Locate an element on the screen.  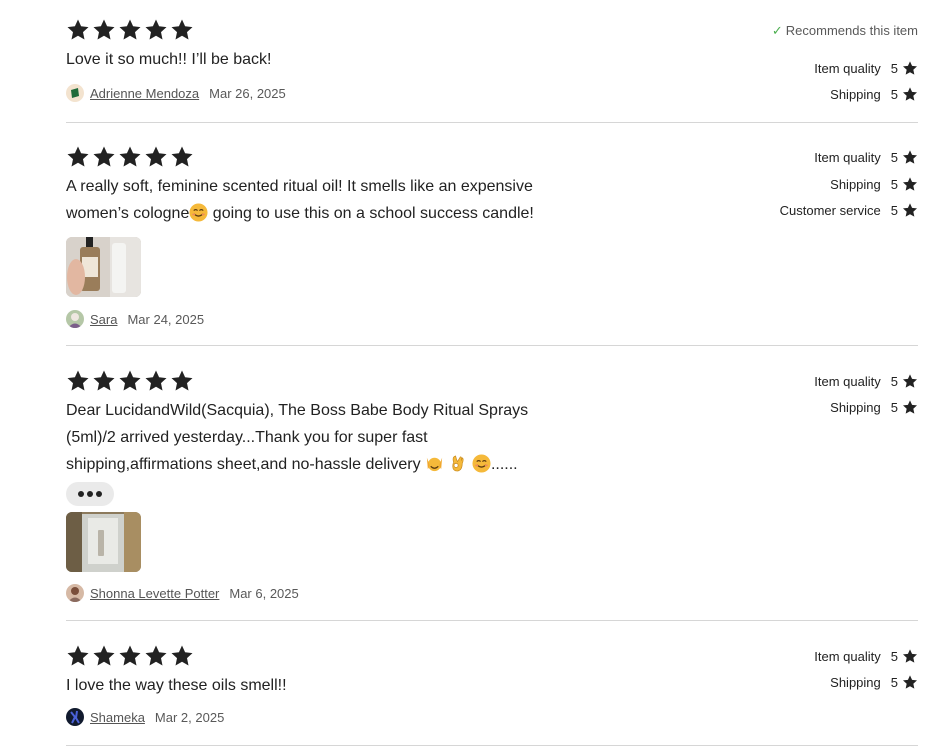
rating-row-customer-service: Customer service 5 is located at coordinates (849, 210).